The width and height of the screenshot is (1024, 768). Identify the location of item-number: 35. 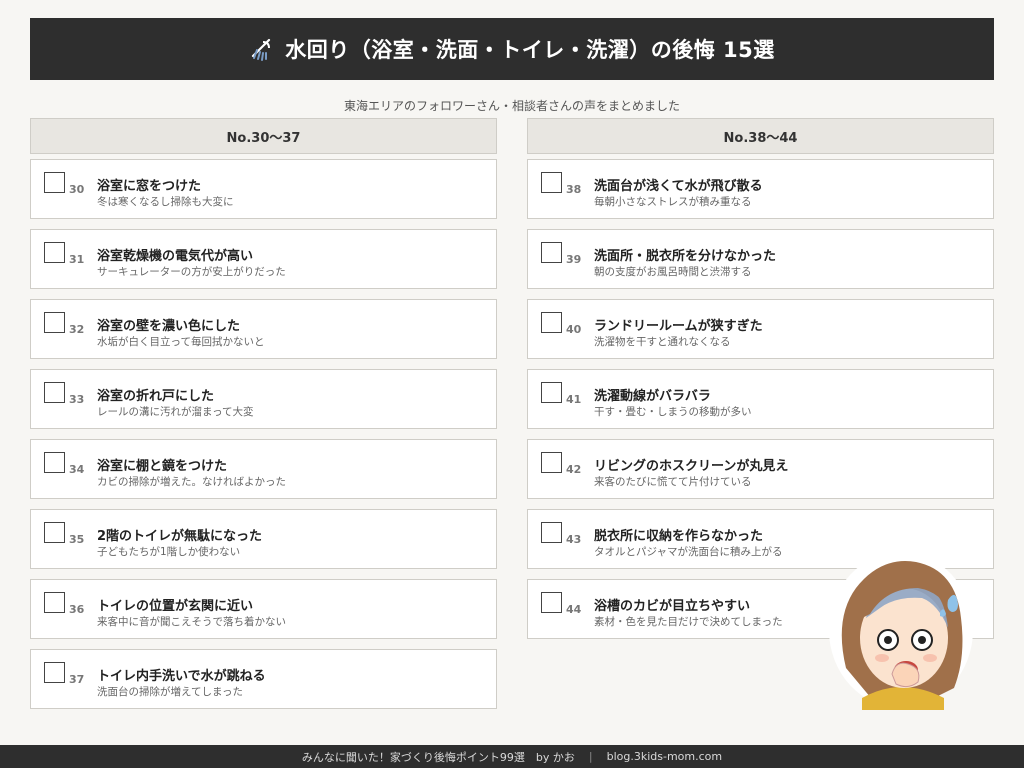
(77, 539).